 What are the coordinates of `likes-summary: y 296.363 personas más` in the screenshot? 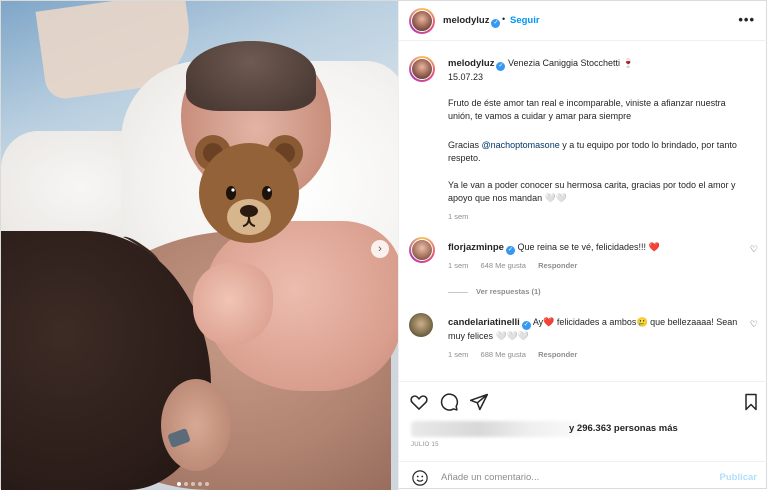 It's located at (586, 430).